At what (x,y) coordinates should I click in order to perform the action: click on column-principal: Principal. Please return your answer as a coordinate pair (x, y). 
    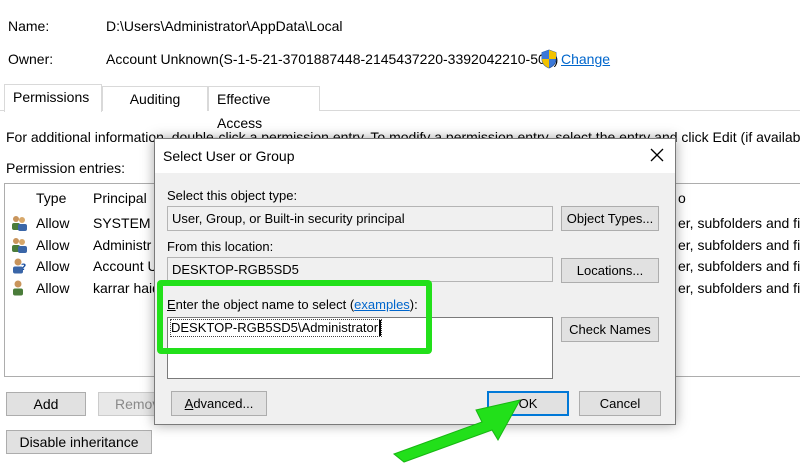
    Looking at the image, I should click on (120, 198).